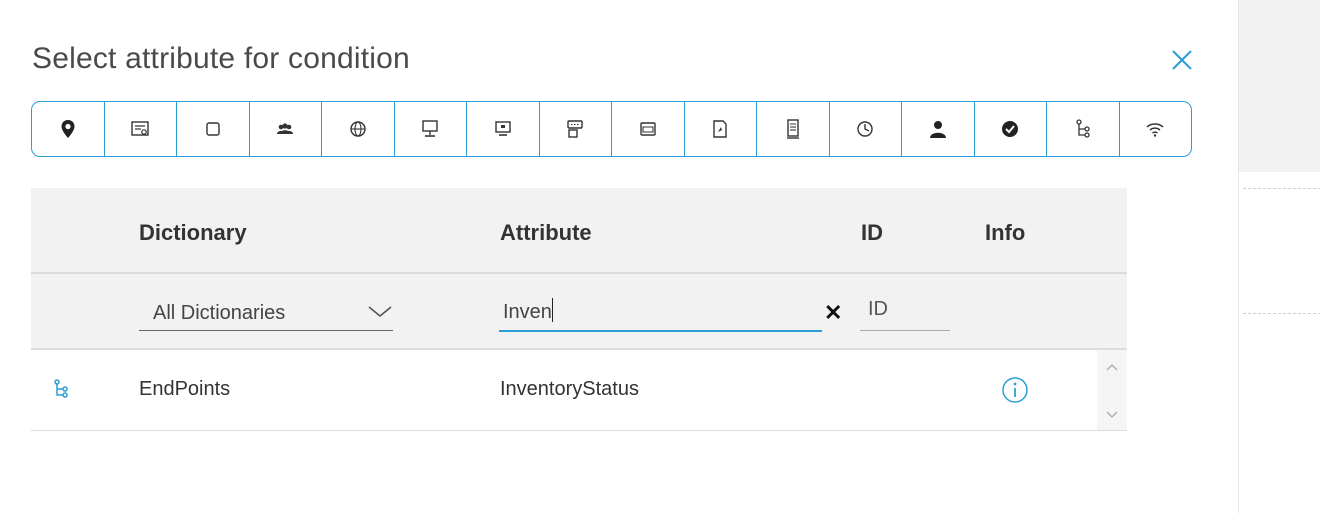 This screenshot has width=1320, height=513. I want to click on server-icon, so click(792, 129).